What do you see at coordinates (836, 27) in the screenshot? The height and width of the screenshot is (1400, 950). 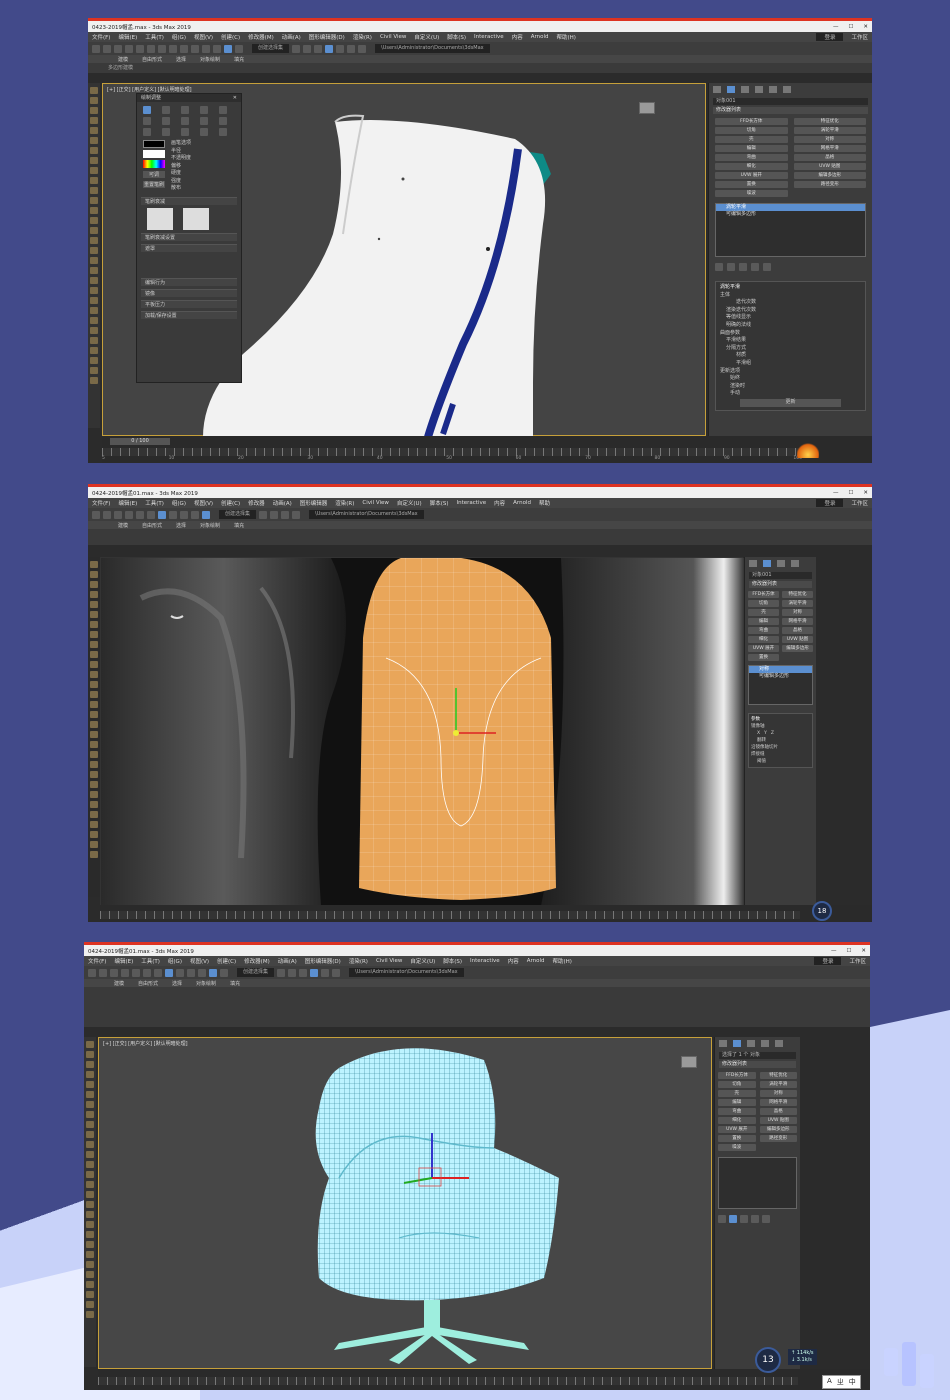 I see `minimize-button: —` at bounding box center [836, 27].